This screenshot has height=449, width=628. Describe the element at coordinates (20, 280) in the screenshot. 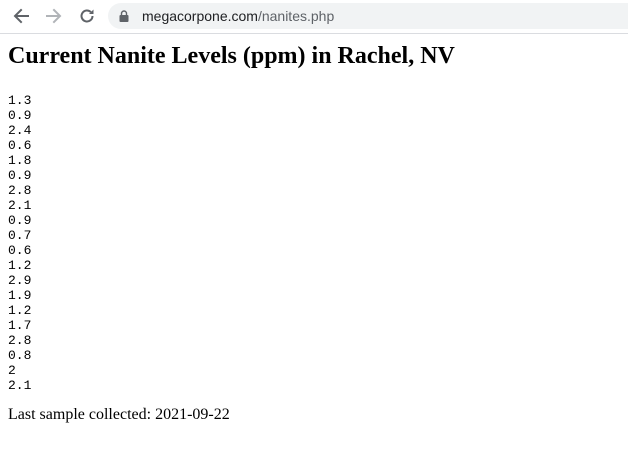

I see `reading-value: 2.9` at that location.